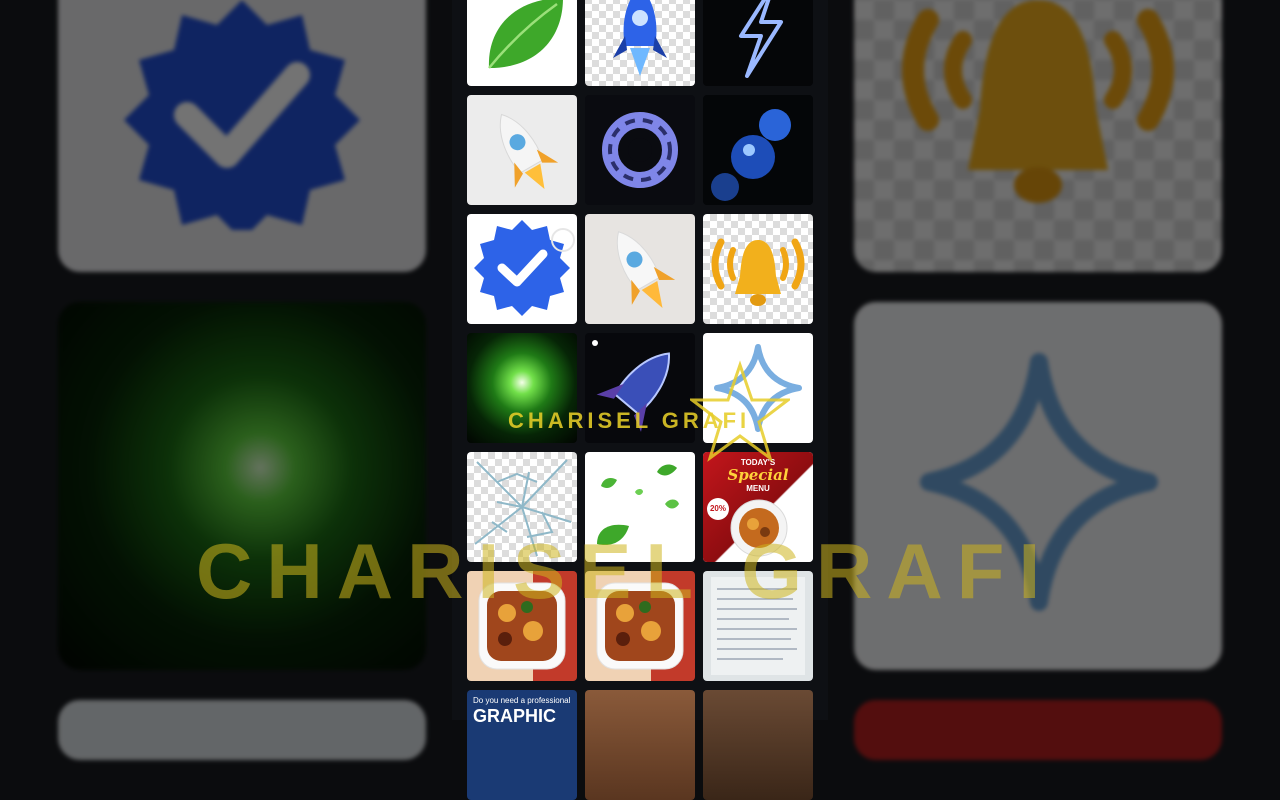  I want to click on tile-handwritten-document, so click(758, 626).